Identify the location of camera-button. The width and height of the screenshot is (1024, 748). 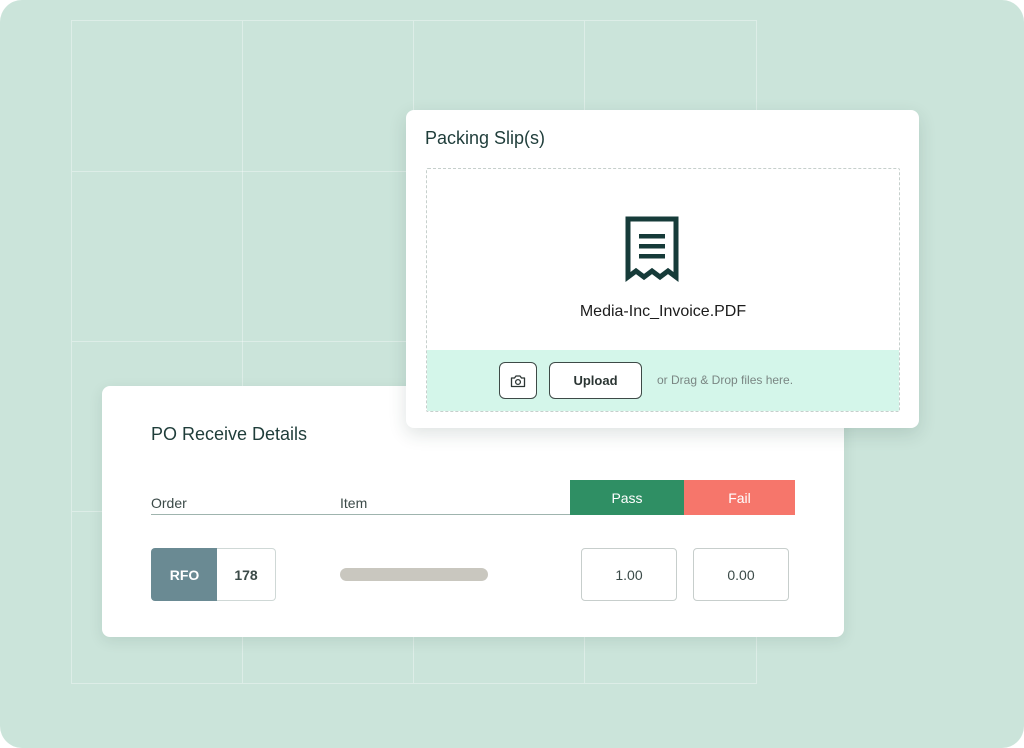
(518, 380).